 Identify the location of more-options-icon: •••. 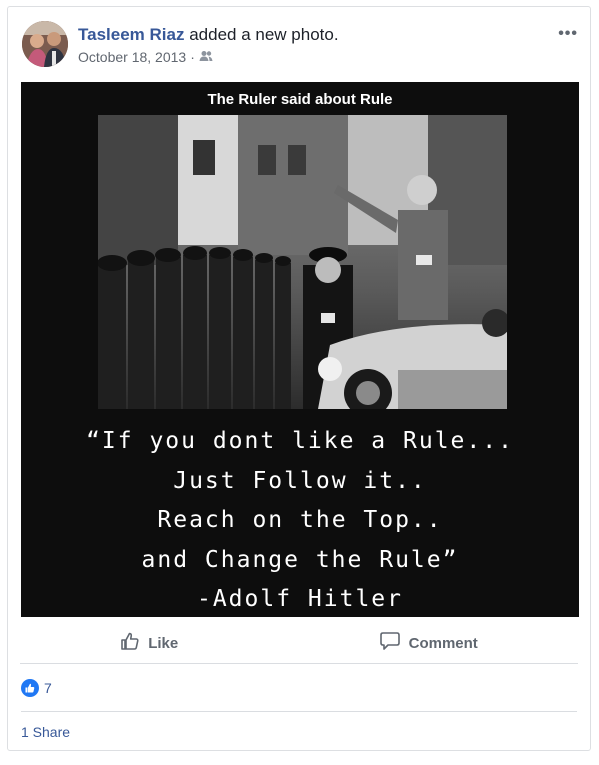
(568, 34).